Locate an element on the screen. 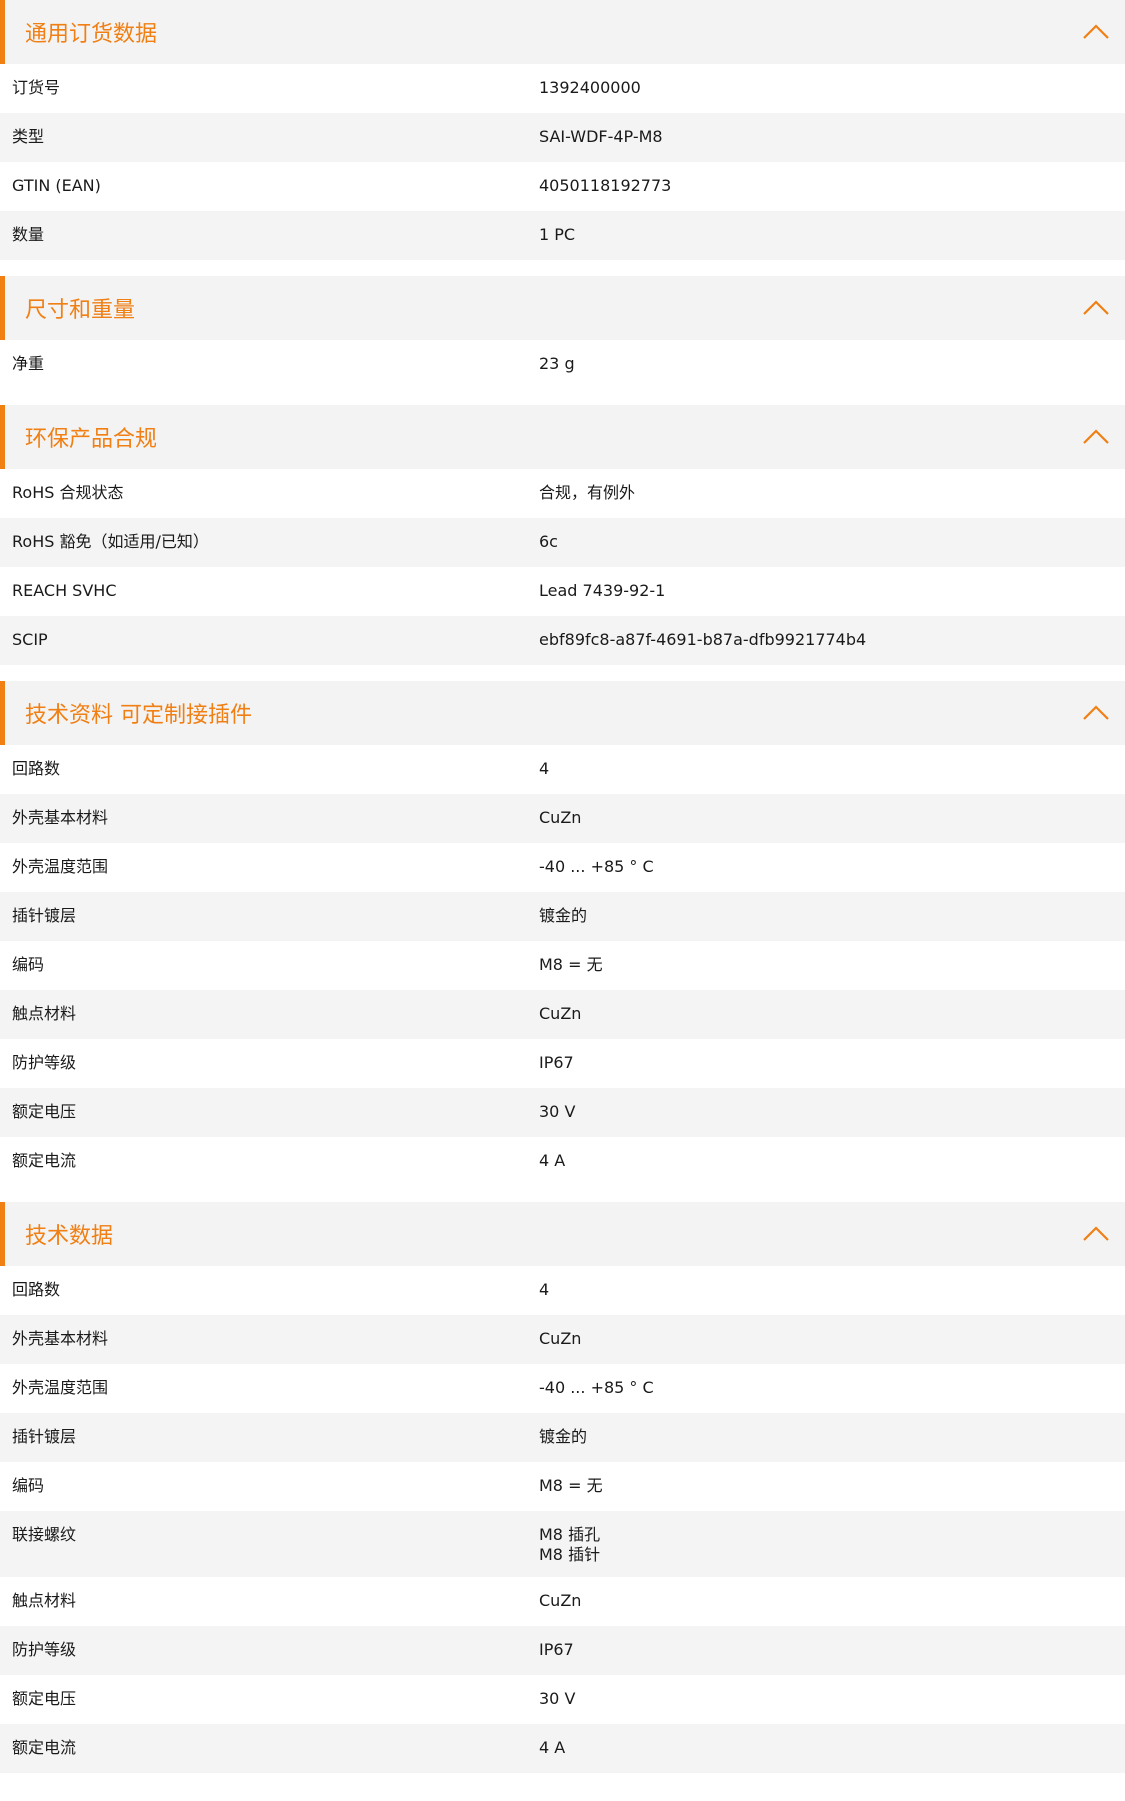  spec-label: RoHS 豁免（如适用/已知） is located at coordinates (110, 541).